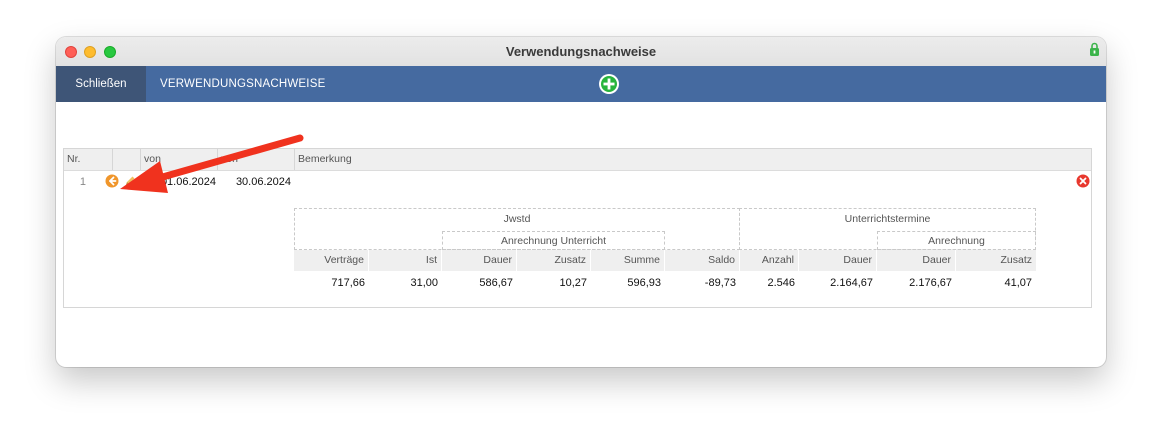  I want to click on header-to: von, so click(256, 159).